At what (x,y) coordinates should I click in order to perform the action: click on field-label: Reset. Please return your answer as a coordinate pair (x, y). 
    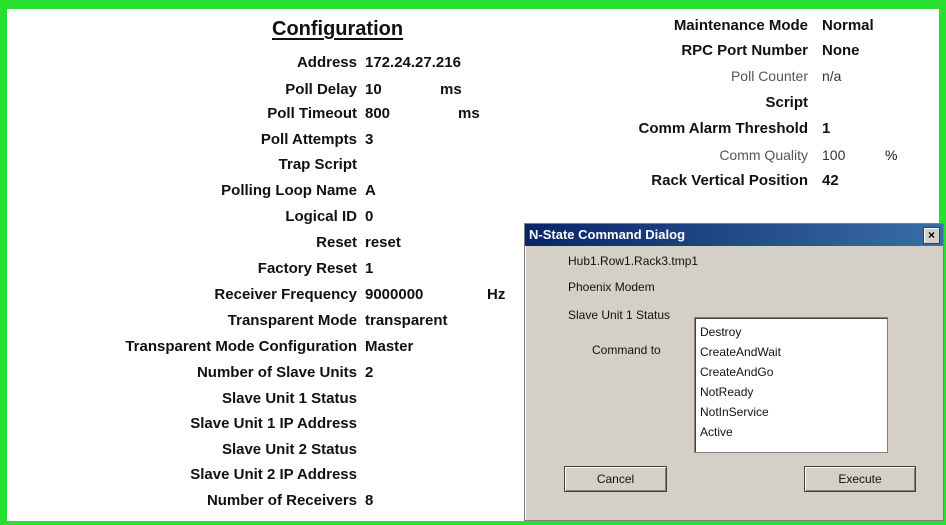
    Looking at the image, I should click on (336, 242).